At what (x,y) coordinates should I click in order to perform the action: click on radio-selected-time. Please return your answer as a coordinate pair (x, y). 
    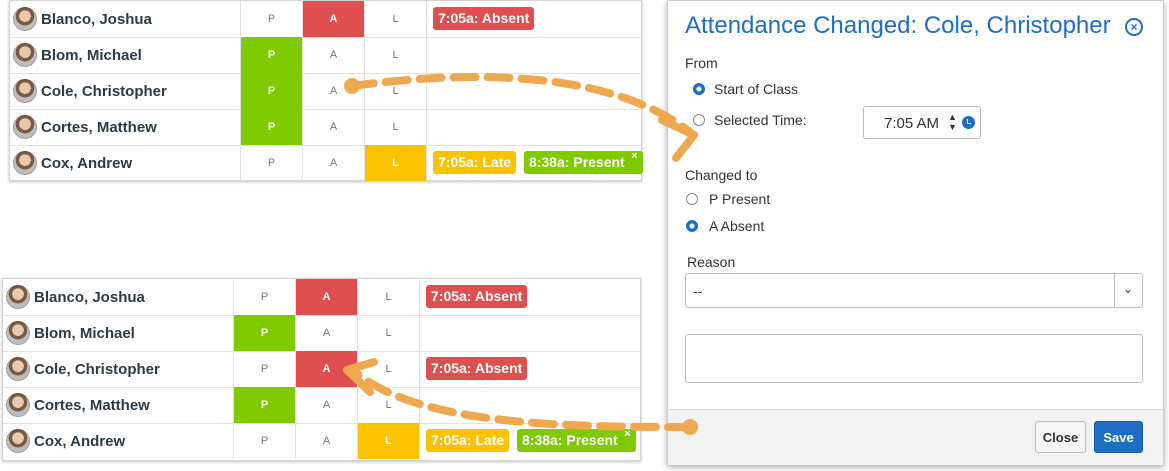
    Looking at the image, I should click on (699, 120).